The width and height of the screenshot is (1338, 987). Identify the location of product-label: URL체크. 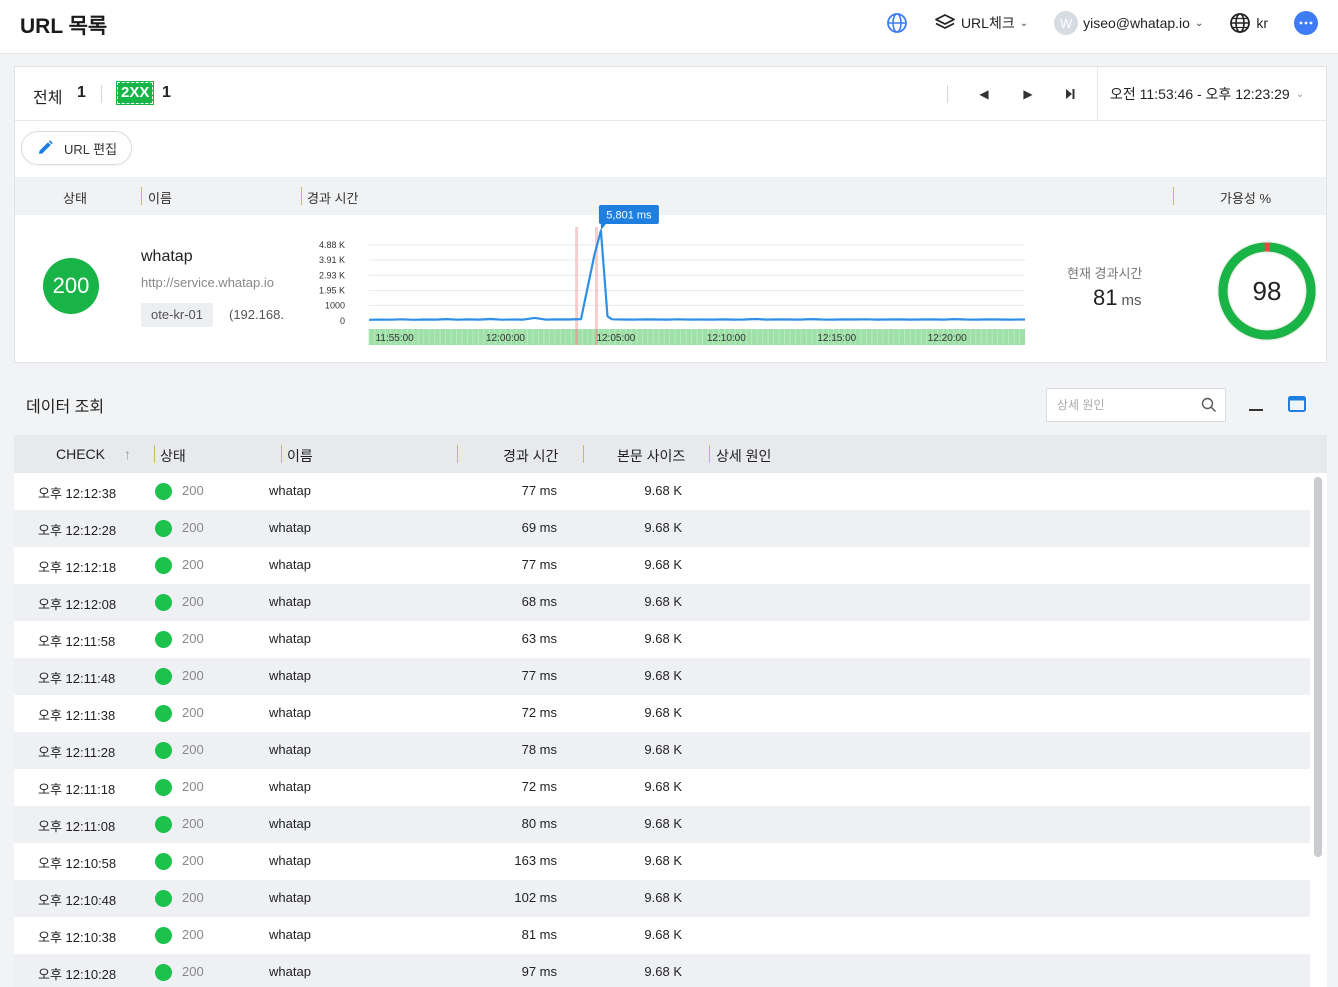
(987, 23).